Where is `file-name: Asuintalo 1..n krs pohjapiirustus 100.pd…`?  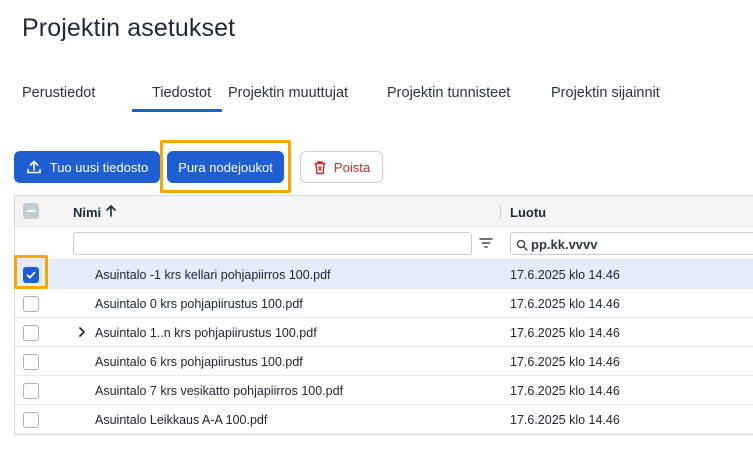
file-name: Asuintalo 1..n krs pohjapiirustus 100.pd… is located at coordinates (206, 333).